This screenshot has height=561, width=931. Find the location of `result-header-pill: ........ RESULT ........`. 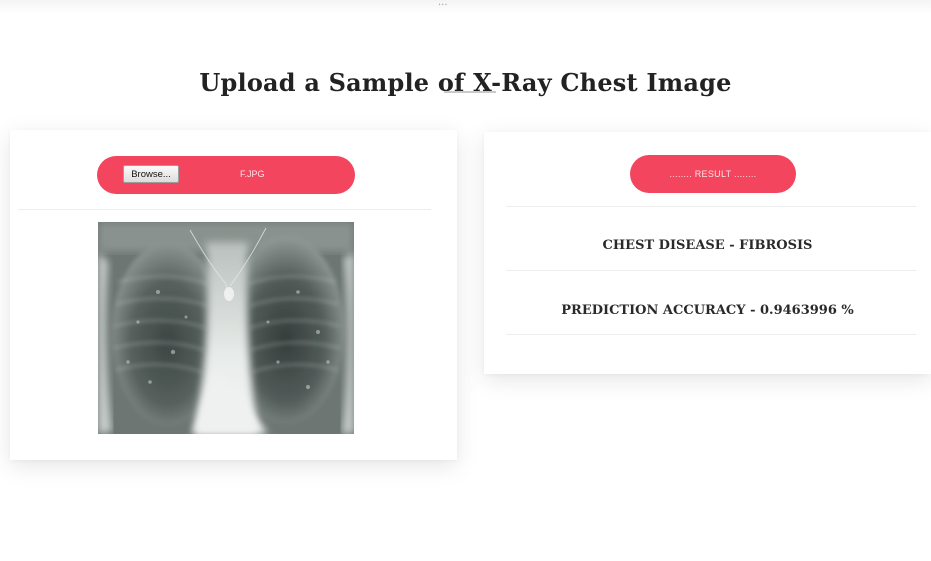

result-header-pill: ........ RESULT ........ is located at coordinates (713, 174).